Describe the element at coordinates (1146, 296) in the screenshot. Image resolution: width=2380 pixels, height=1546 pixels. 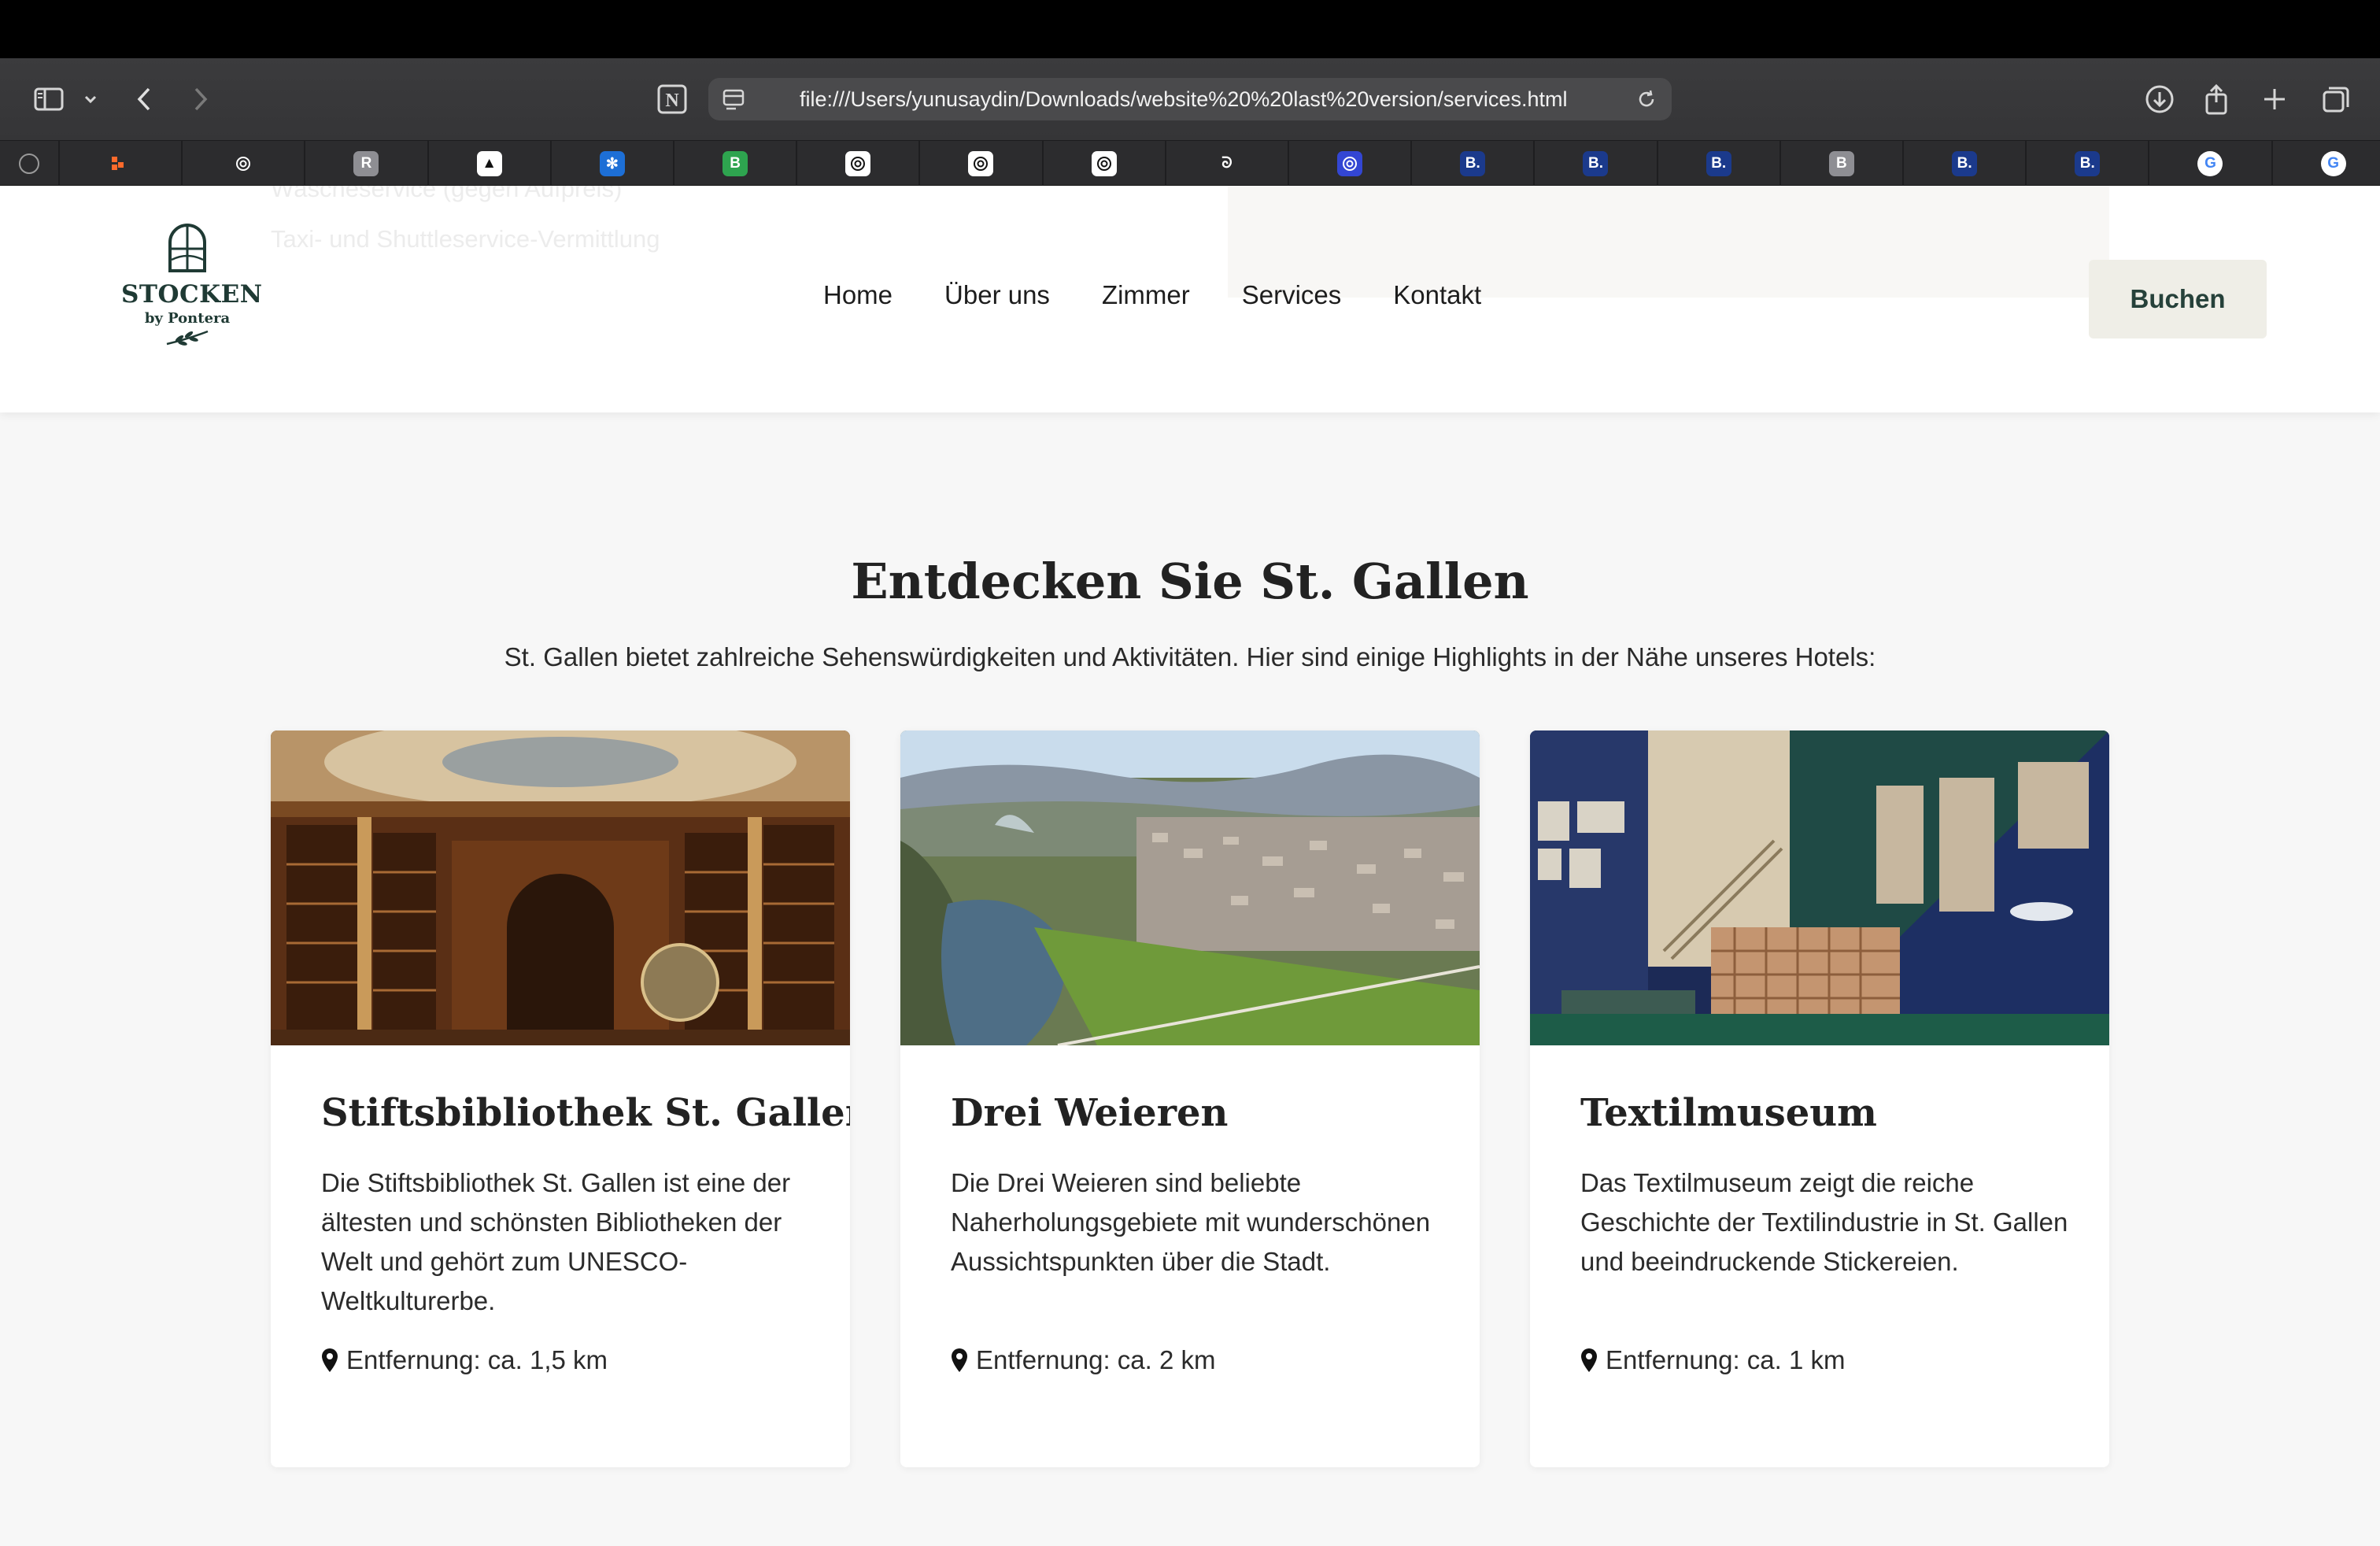
I see `nav-zimmer: Zimmer` at that location.